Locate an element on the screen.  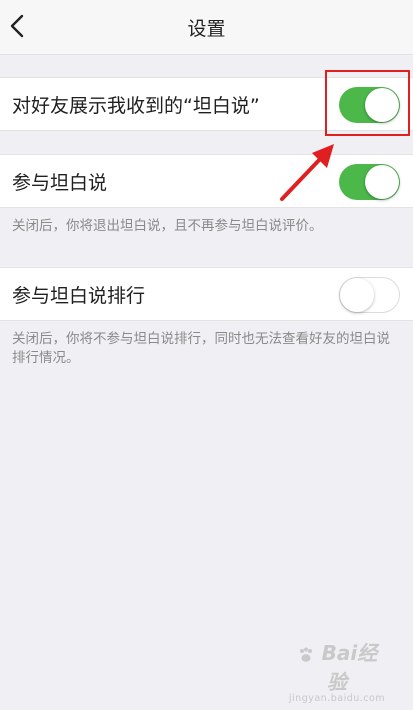
setting-row-ranking: 参与坦白说排行 is located at coordinates (206, 294).